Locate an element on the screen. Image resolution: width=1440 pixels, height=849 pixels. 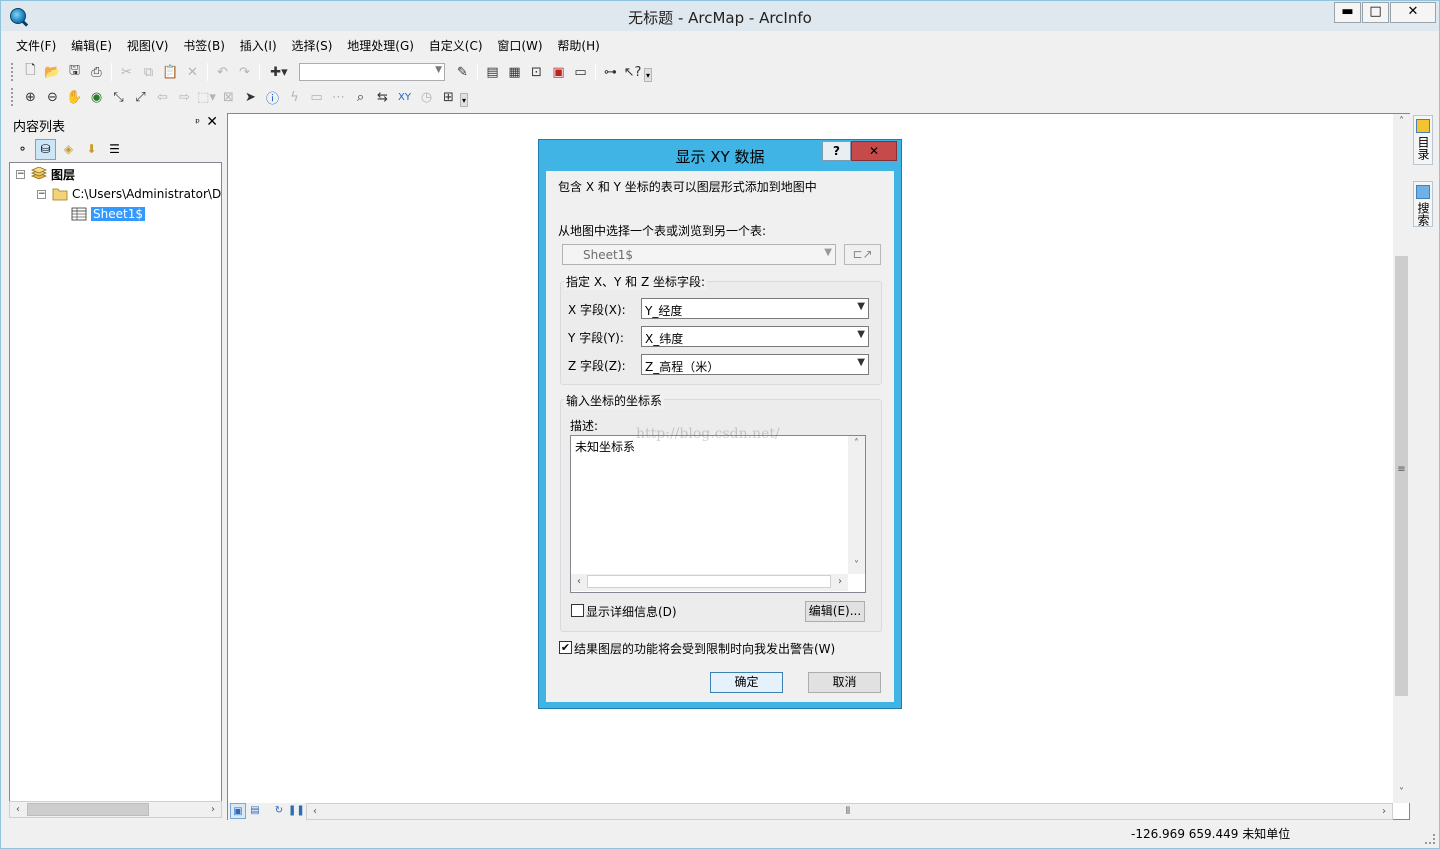
show-details-checkbox is located at coordinates (577, 610).